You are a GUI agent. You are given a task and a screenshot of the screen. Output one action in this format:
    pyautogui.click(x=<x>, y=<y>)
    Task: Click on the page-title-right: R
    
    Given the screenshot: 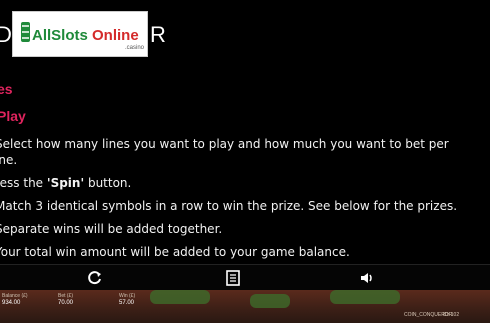 What is the action you would take?
    pyautogui.click(x=158, y=35)
    